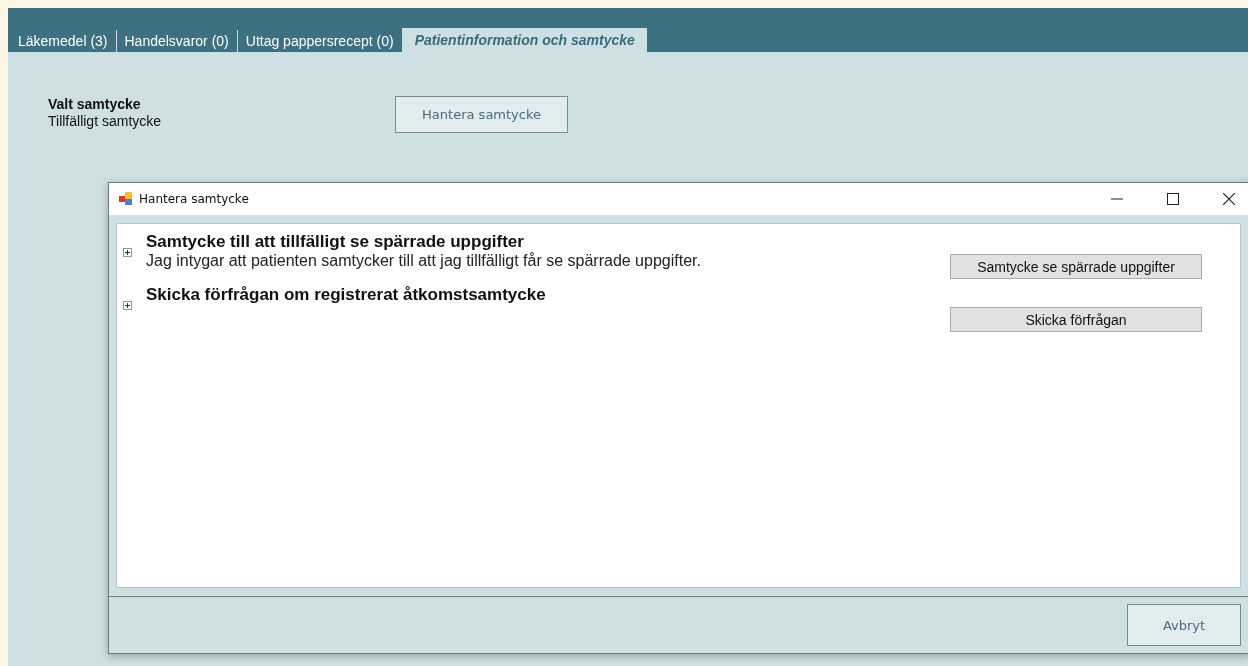 The width and height of the screenshot is (1248, 666). Describe the element at coordinates (1184, 625) in the screenshot. I see `cancel-button: Avbryt` at that location.